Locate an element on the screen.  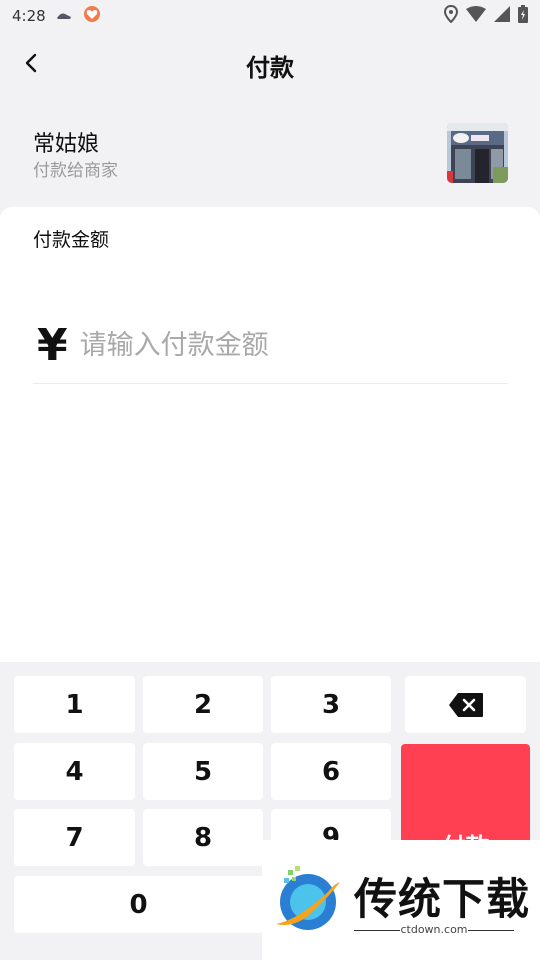
key-3: 3 is located at coordinates (331, 704).